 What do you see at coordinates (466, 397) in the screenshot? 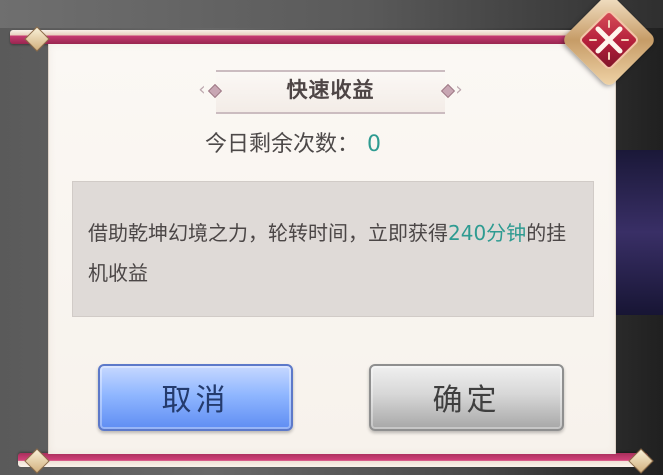
I see `confirm-button: 确定` at bounding box center [466, 397].